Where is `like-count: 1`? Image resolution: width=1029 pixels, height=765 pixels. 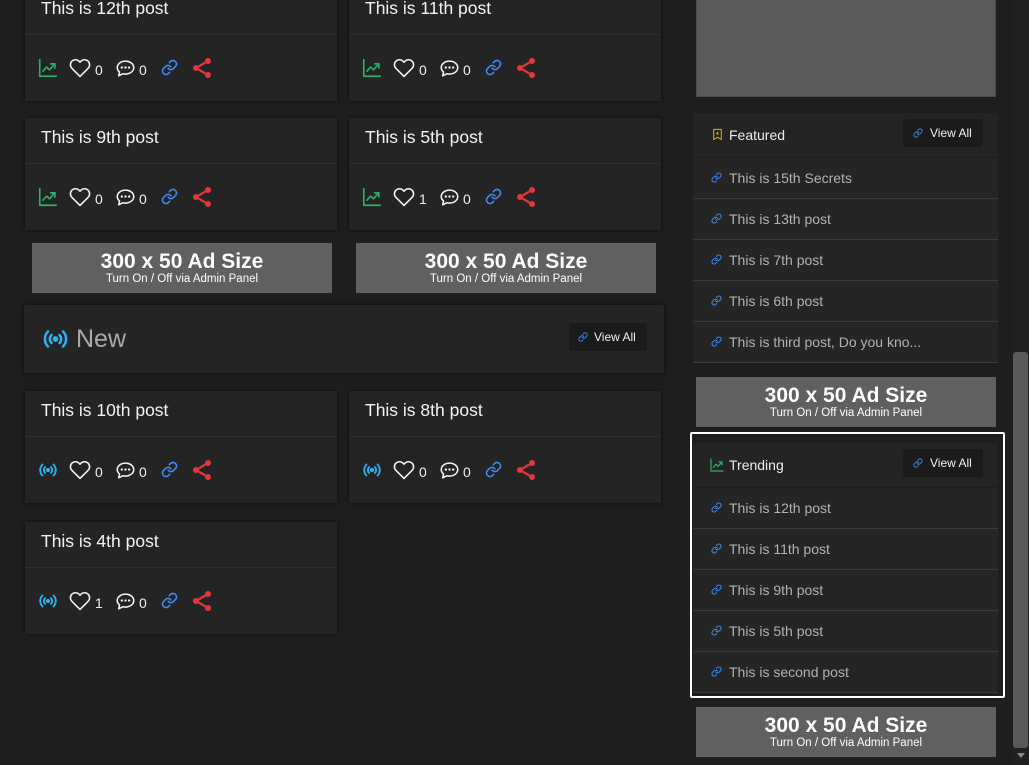 like-count: 1 is located at coordinates (423, 199).